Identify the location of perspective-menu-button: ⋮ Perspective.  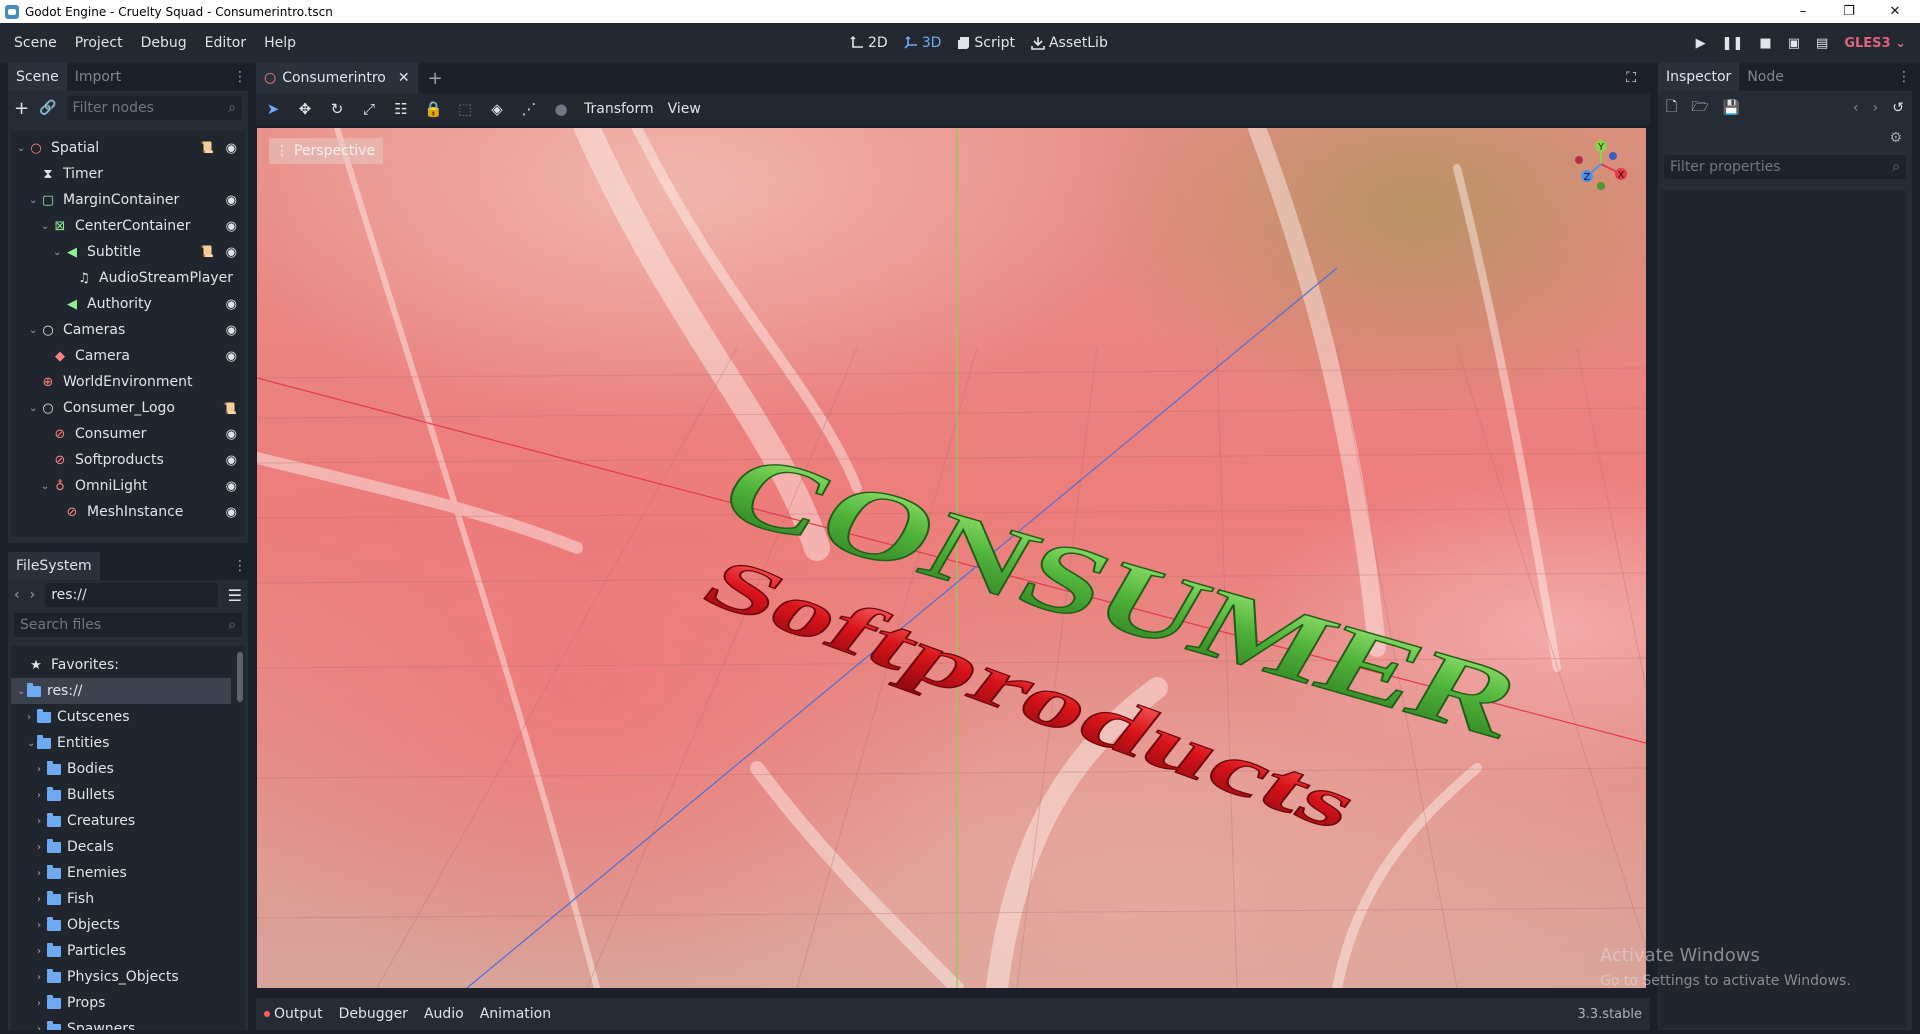
(326, 151).